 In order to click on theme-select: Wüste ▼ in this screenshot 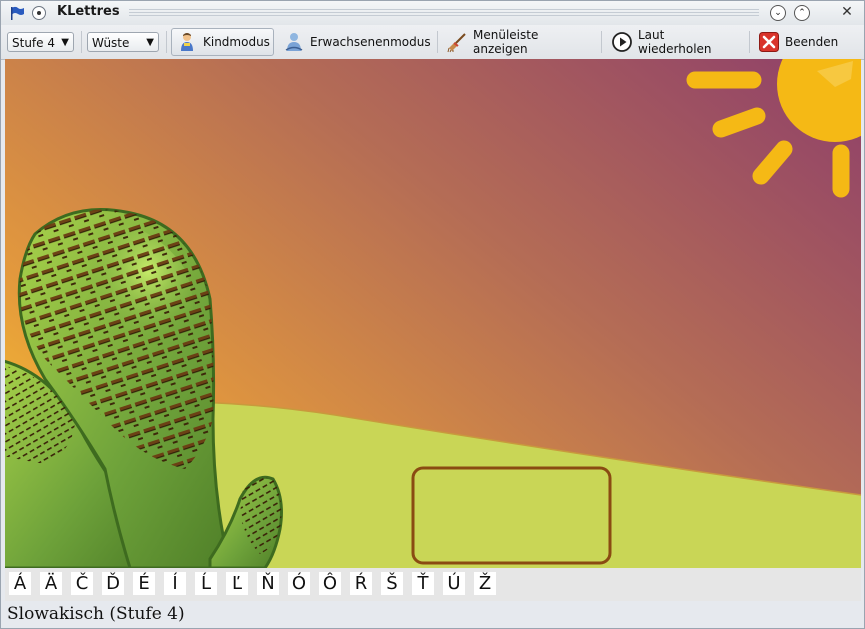, I will do `click(123, 42)`.